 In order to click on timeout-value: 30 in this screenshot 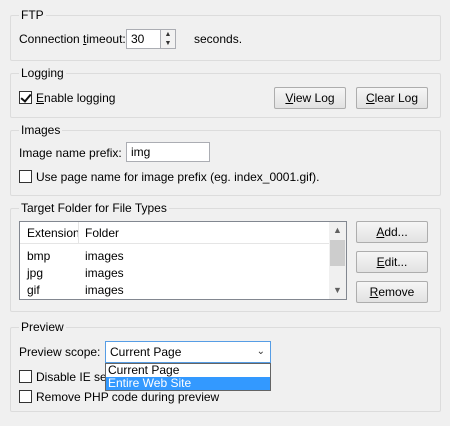, I will do `click(138, 39)`.